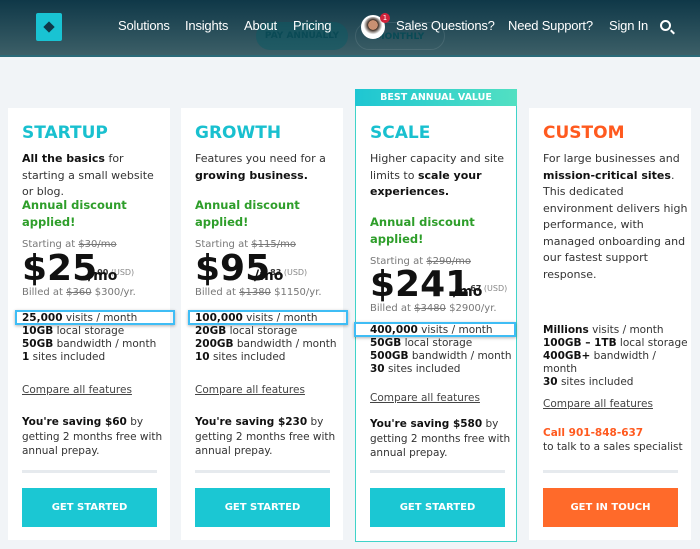 This screenshot has width=700, height=549. I want to click on sales-note: to talk to a sales specialist, so click(613, 447).